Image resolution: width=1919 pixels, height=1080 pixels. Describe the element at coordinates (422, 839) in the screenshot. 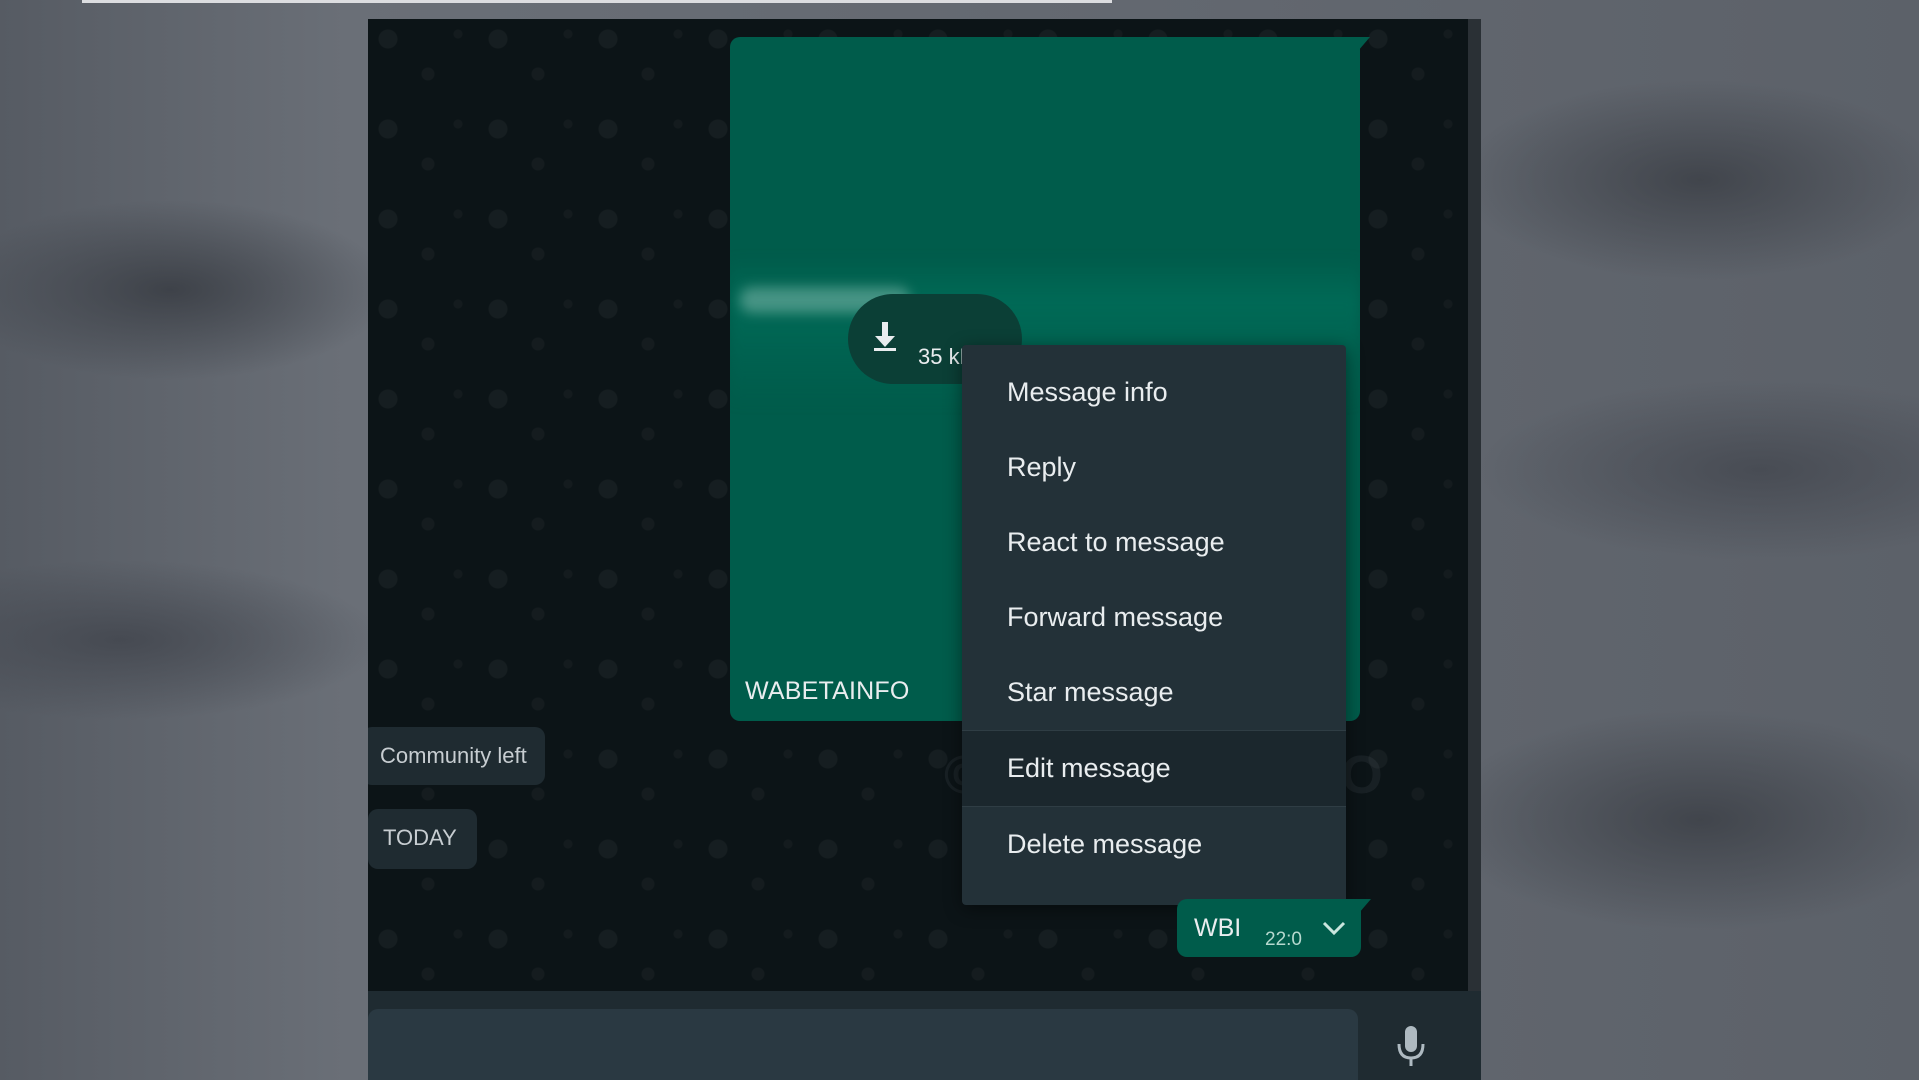

I see `date-separator: TODAY` at that location.